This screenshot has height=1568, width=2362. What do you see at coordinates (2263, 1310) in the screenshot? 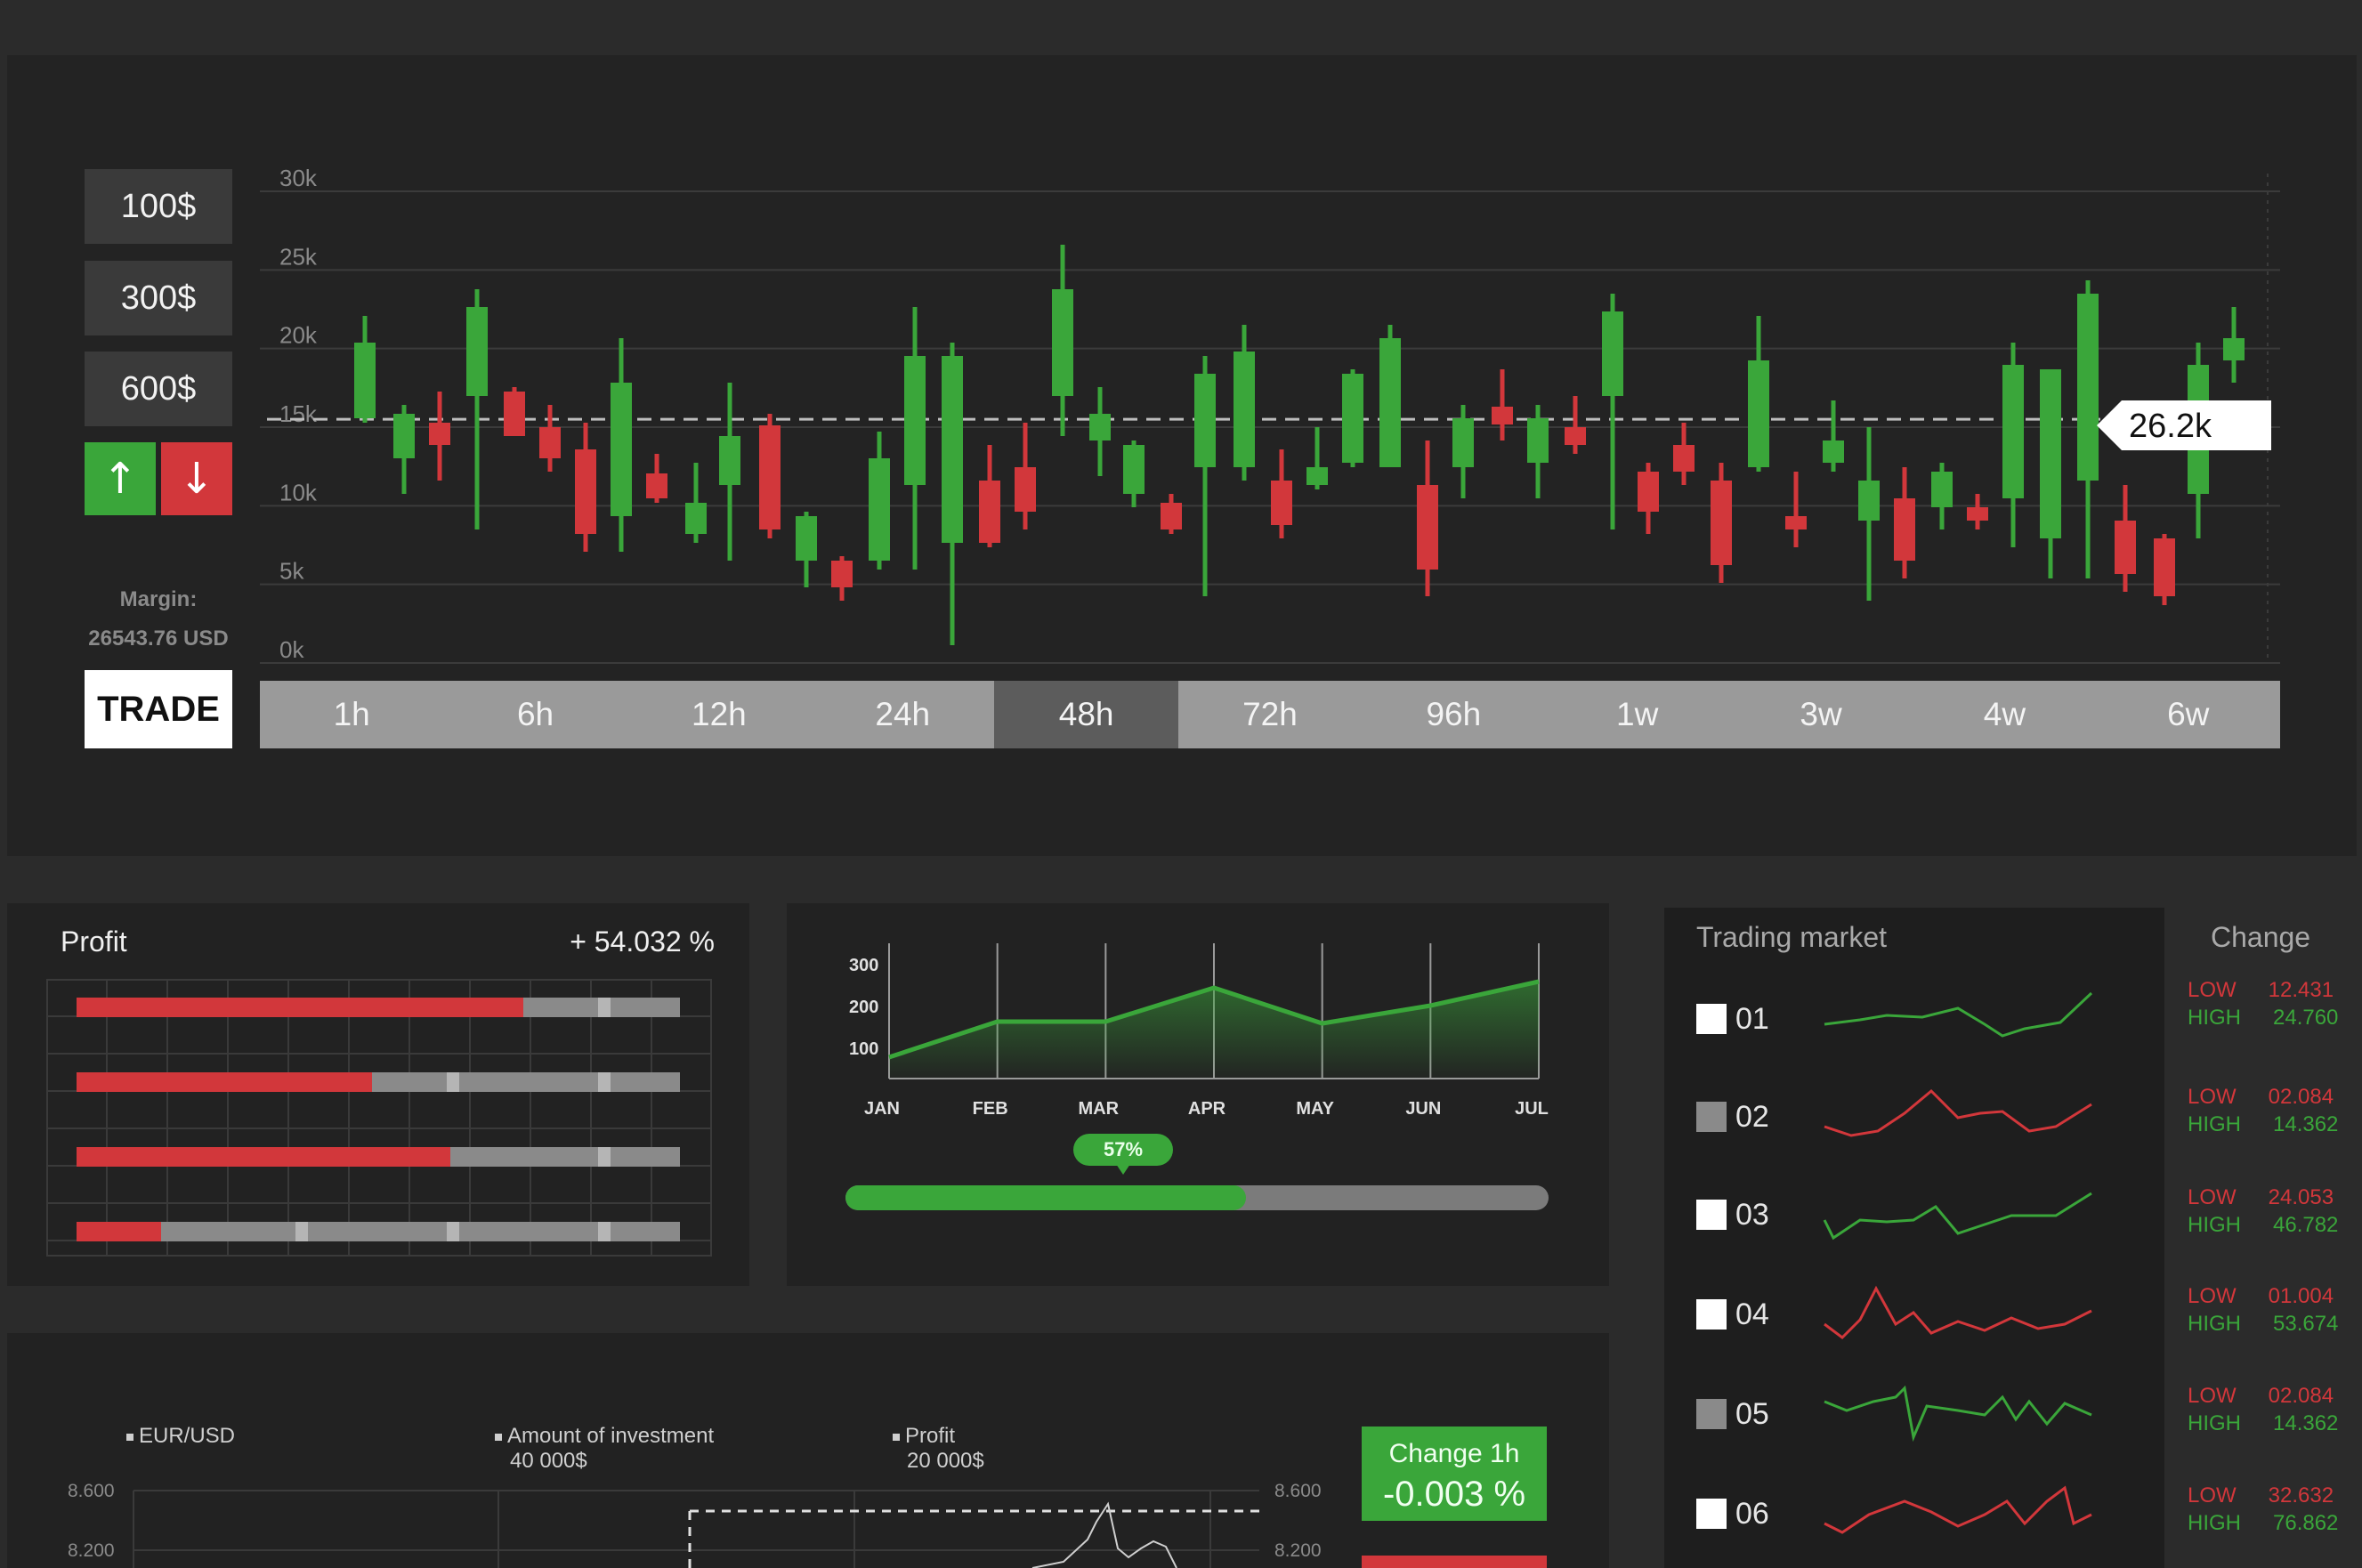
I see `low-high-values: LOW 01.004 HIGH 53.674` at bounding box center [2263, 1310].